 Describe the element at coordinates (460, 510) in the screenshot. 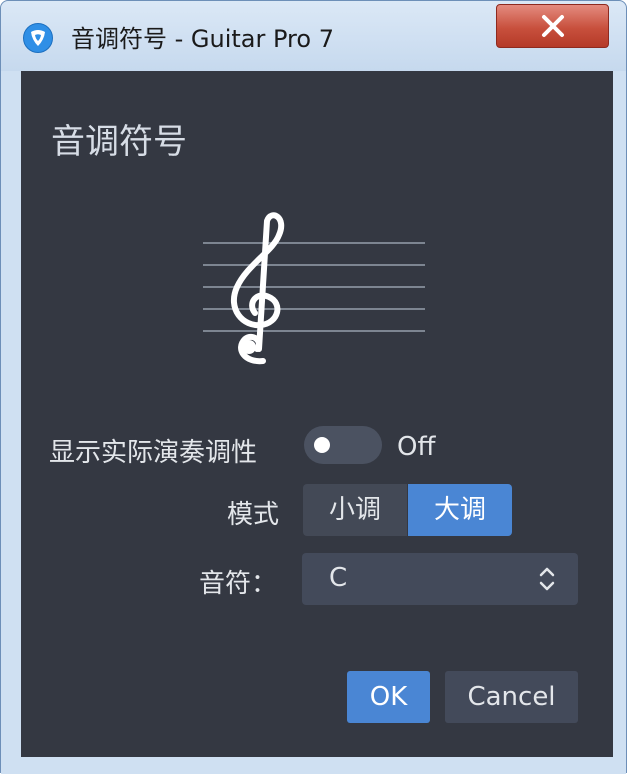

I see `mode-major-button: 大调` at that location.